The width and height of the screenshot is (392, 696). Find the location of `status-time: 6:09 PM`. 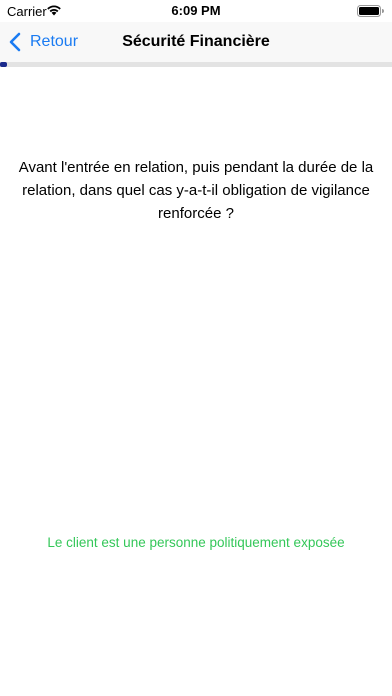

status-time: 6:09 PM is located at coordinates (196, 10).